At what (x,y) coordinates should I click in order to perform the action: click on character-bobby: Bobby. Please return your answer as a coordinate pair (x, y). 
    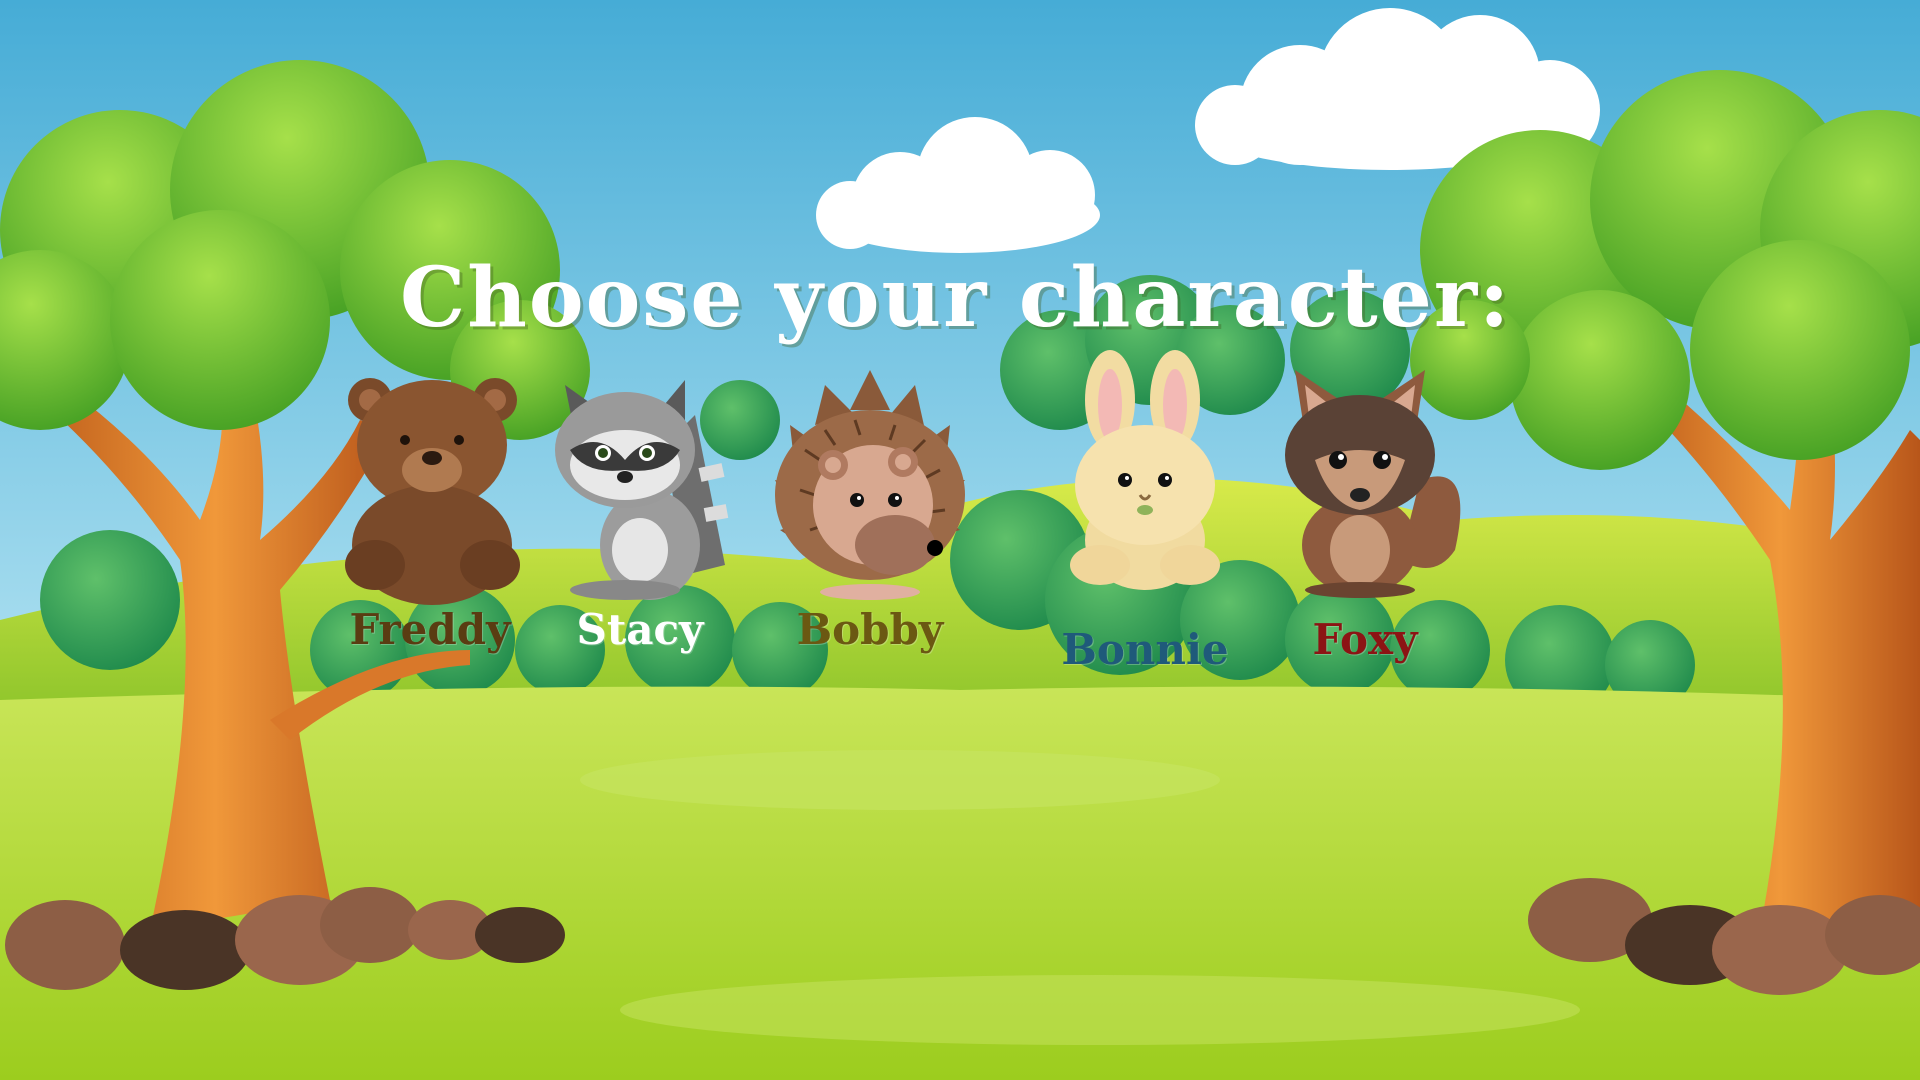
    Looking at the image, I should click on (870, 530).